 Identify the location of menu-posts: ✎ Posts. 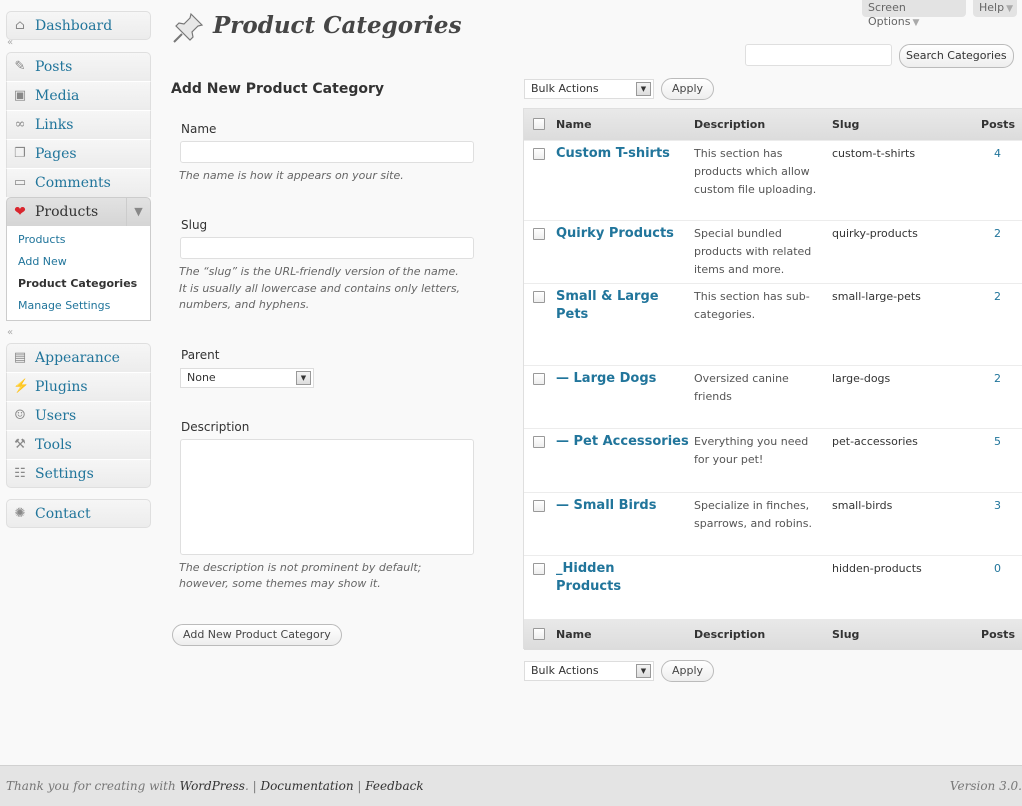
(78, 66).